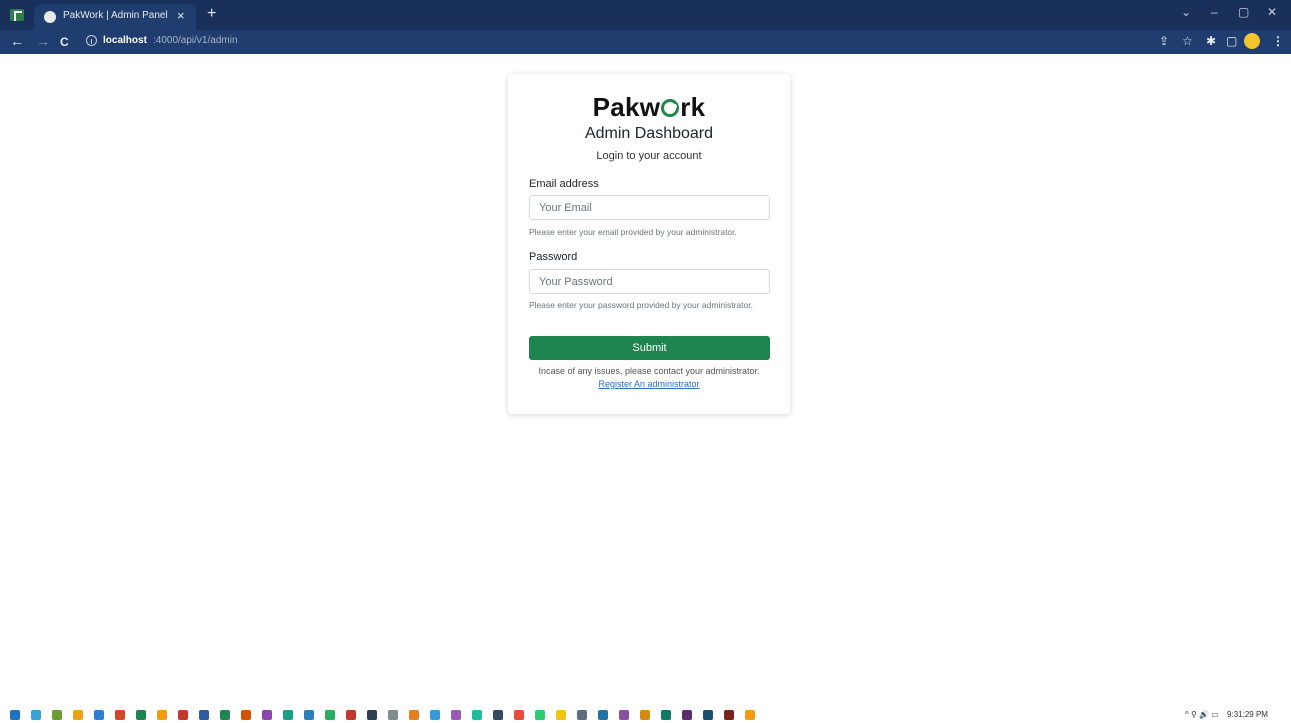 Image resolution: width=1291 pixels, height=723 pixels. Describe the element at coordinates (649, 281) in the screenshot. I see `password-field` at that location.